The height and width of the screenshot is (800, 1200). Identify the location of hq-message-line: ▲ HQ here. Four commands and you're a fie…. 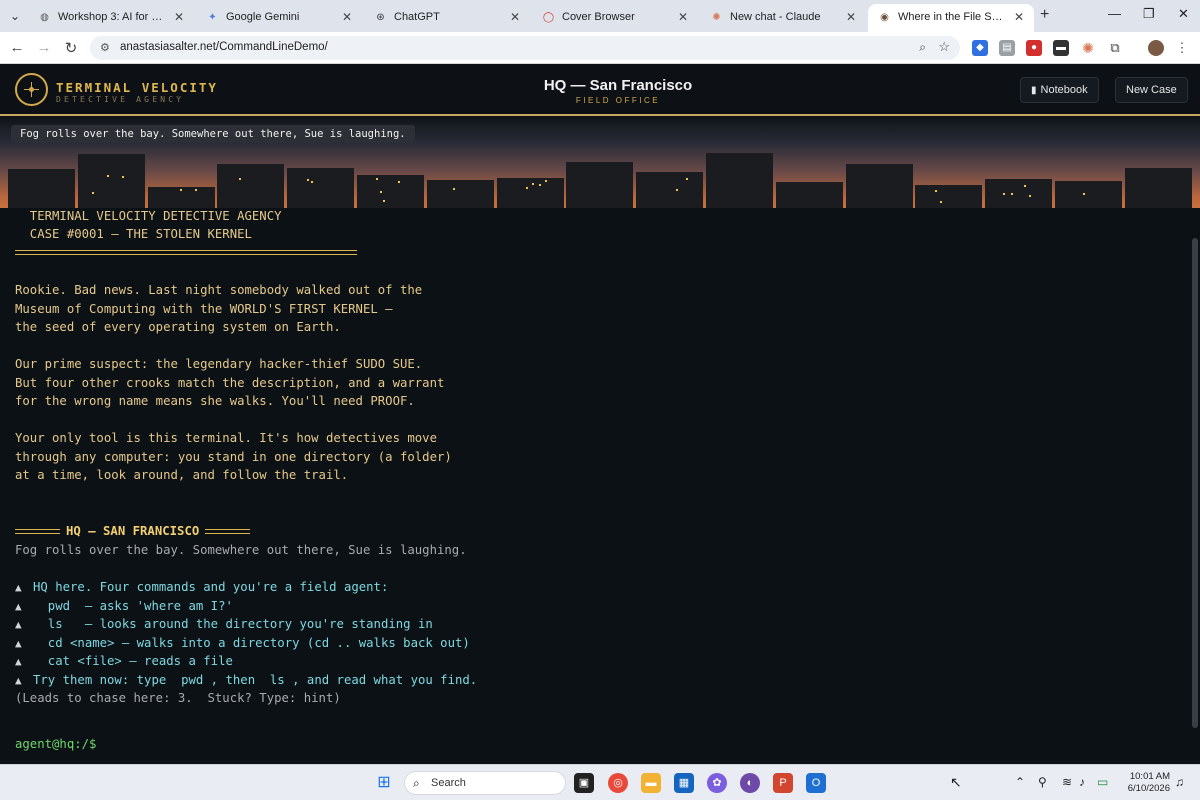
(202, 587).